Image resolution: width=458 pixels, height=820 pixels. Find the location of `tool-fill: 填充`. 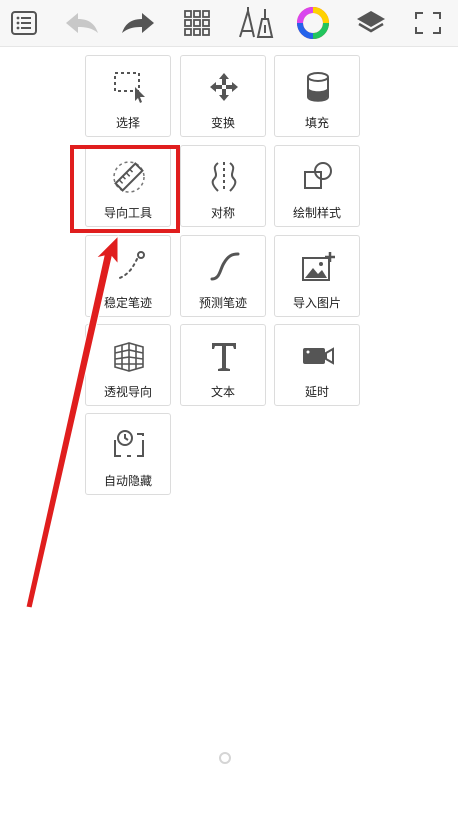

tool-fill: 填充 is located at coordinates (317, 96).